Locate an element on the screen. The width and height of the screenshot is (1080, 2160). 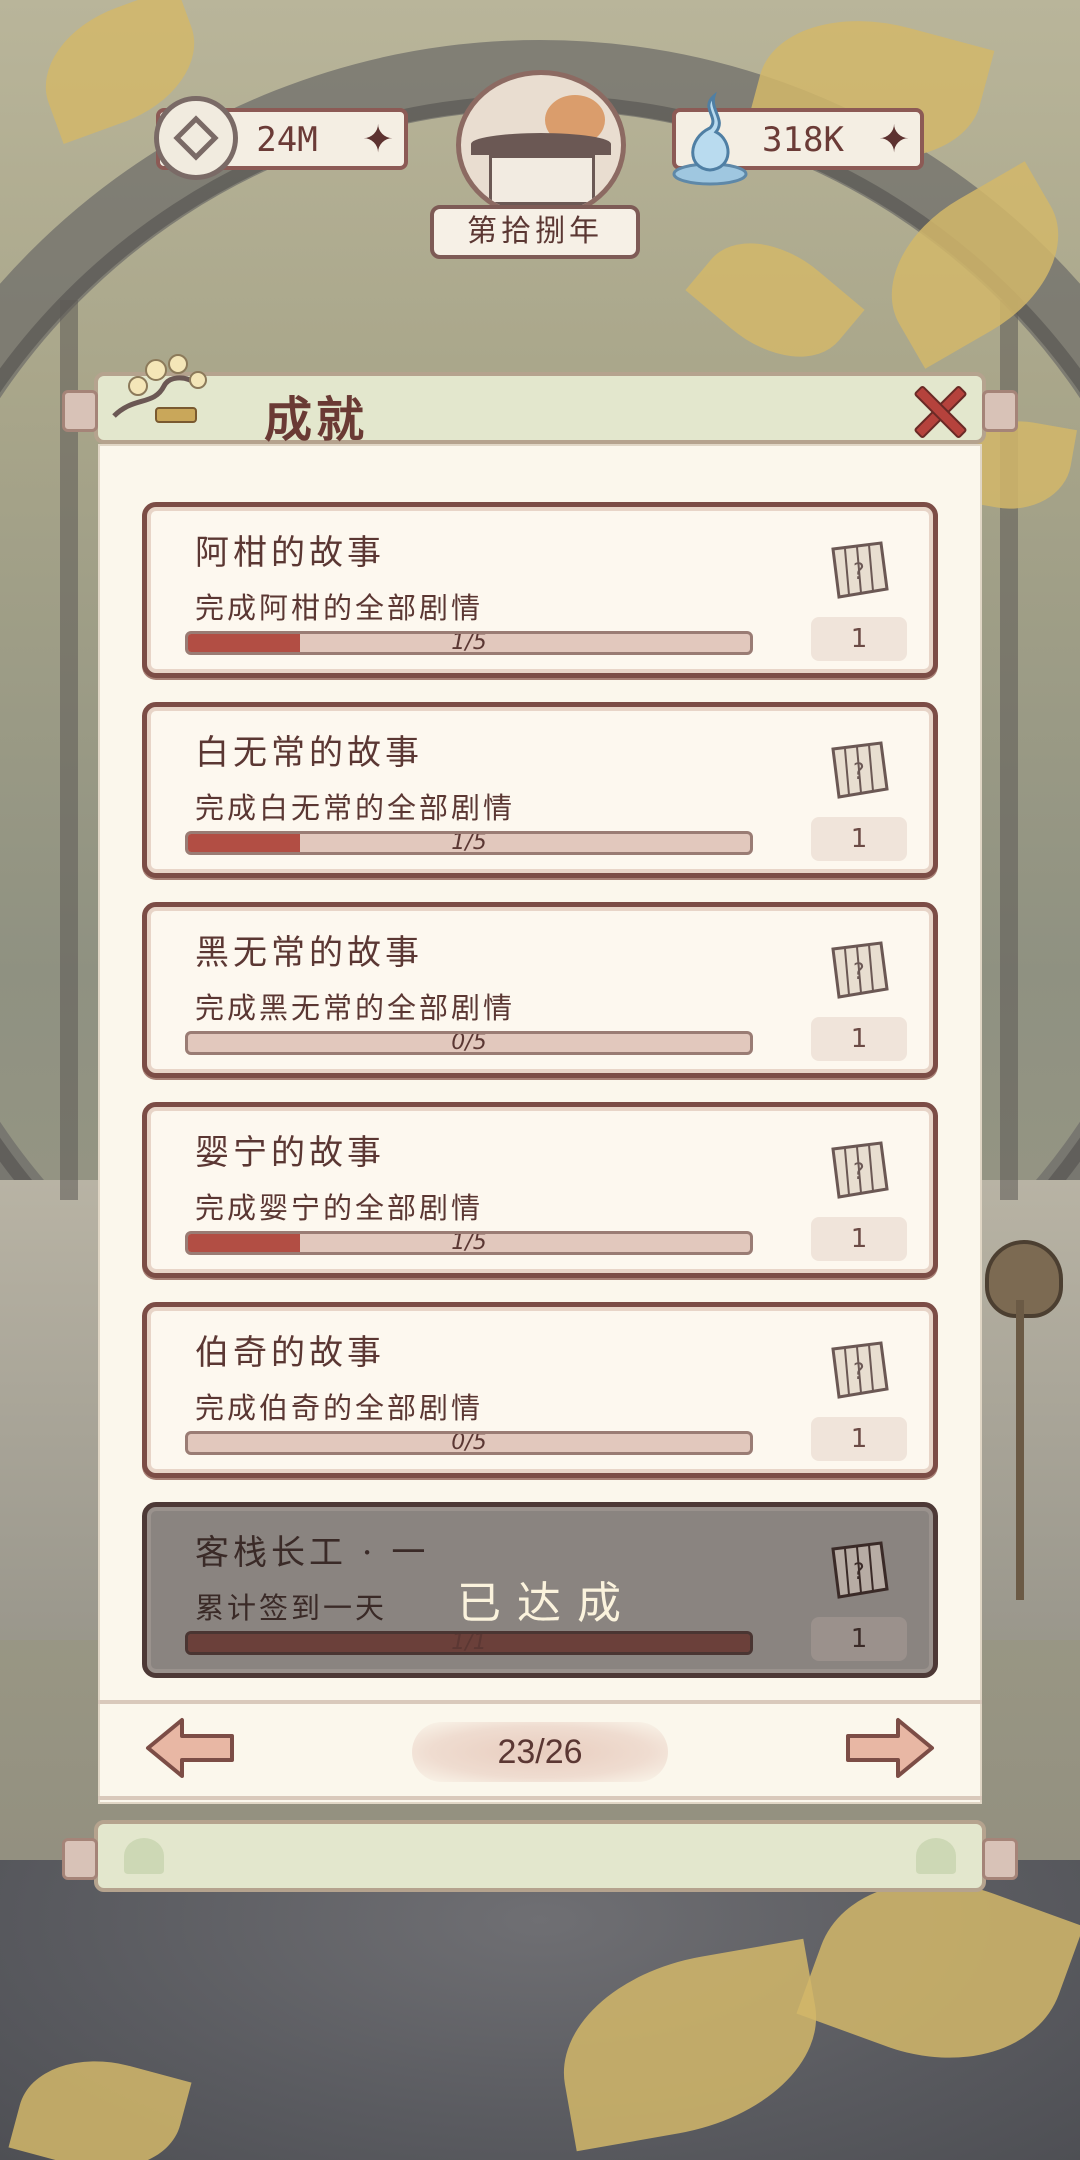
year-label: 第拾捌年 is located at coordinates (535, 232).